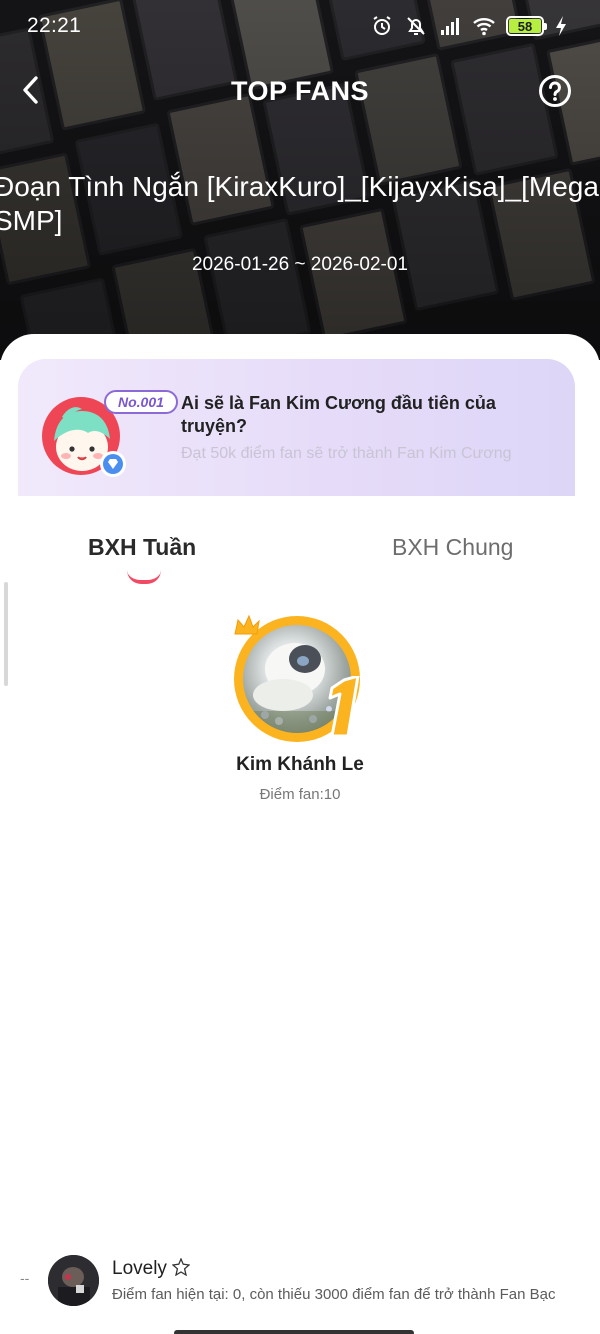  I want to click on page-title: TOP FANS, so click(300, 91).